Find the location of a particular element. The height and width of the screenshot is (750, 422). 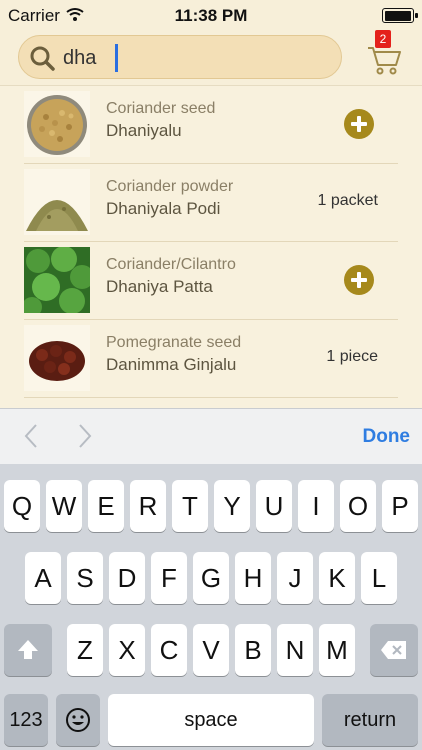

telugu-name: Danimma Ginjalu is located at coordinates (171, 364).